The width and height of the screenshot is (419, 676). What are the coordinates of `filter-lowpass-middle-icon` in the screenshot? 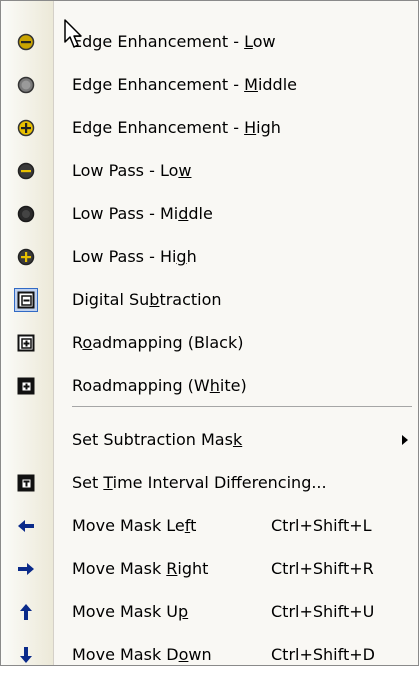 It's located at (26, 214).